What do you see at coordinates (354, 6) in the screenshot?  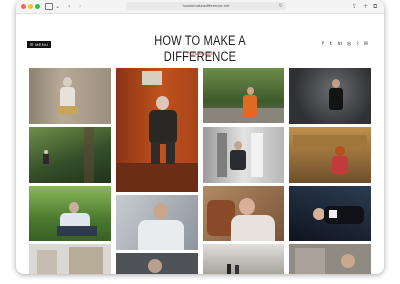 I see `share-icon: ⇪` at bounding box center [354, 6].